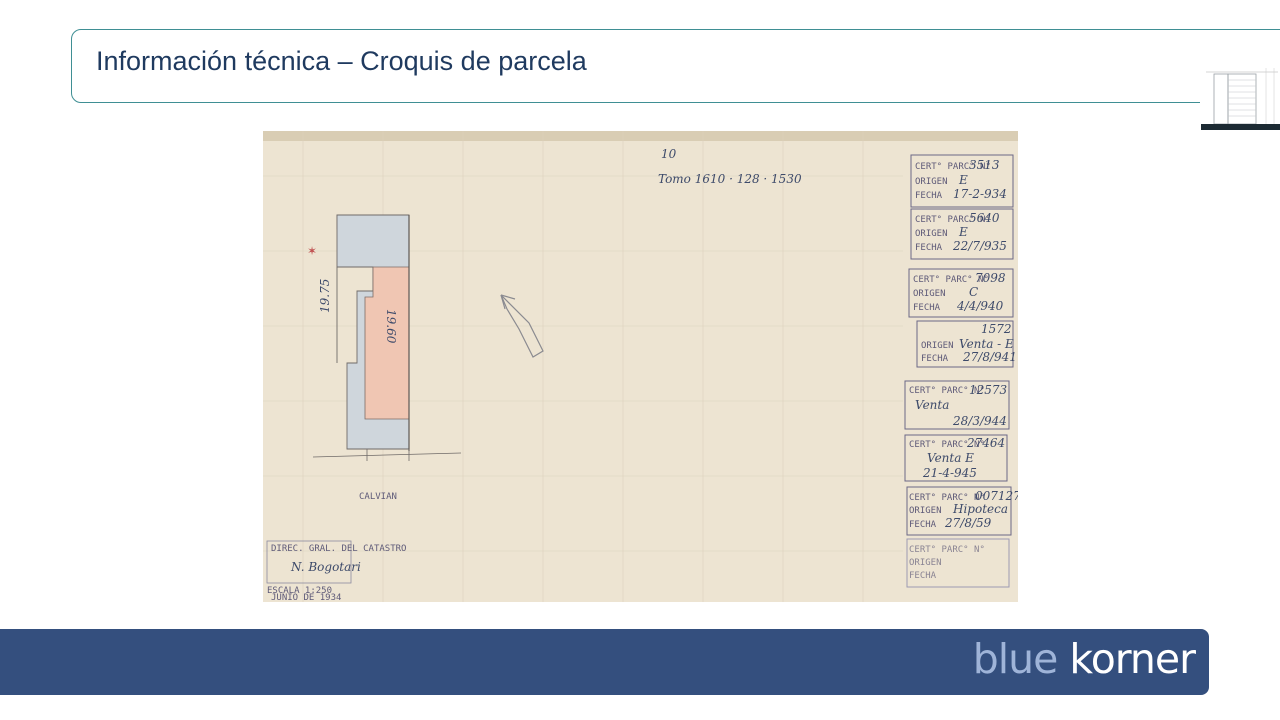 The image size is (1280, 720). I want to click on logo-word-korner: korner, so click(1132, 659).